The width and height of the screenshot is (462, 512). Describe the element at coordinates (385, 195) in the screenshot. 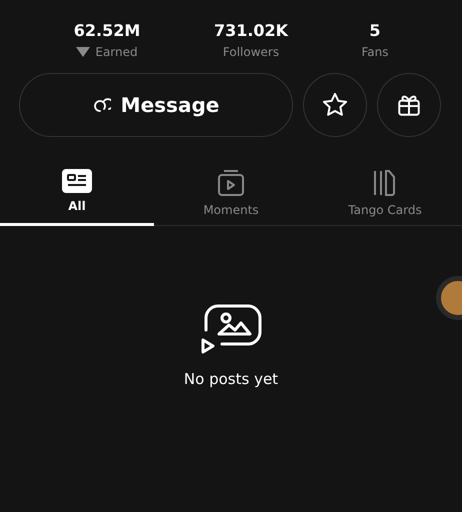

I see `tab: Tango Cards` at that location.